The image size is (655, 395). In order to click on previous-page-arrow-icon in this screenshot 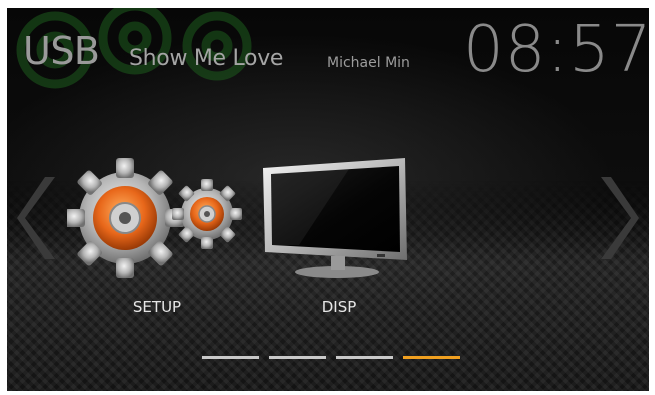, I will do `click(39, 218)`.